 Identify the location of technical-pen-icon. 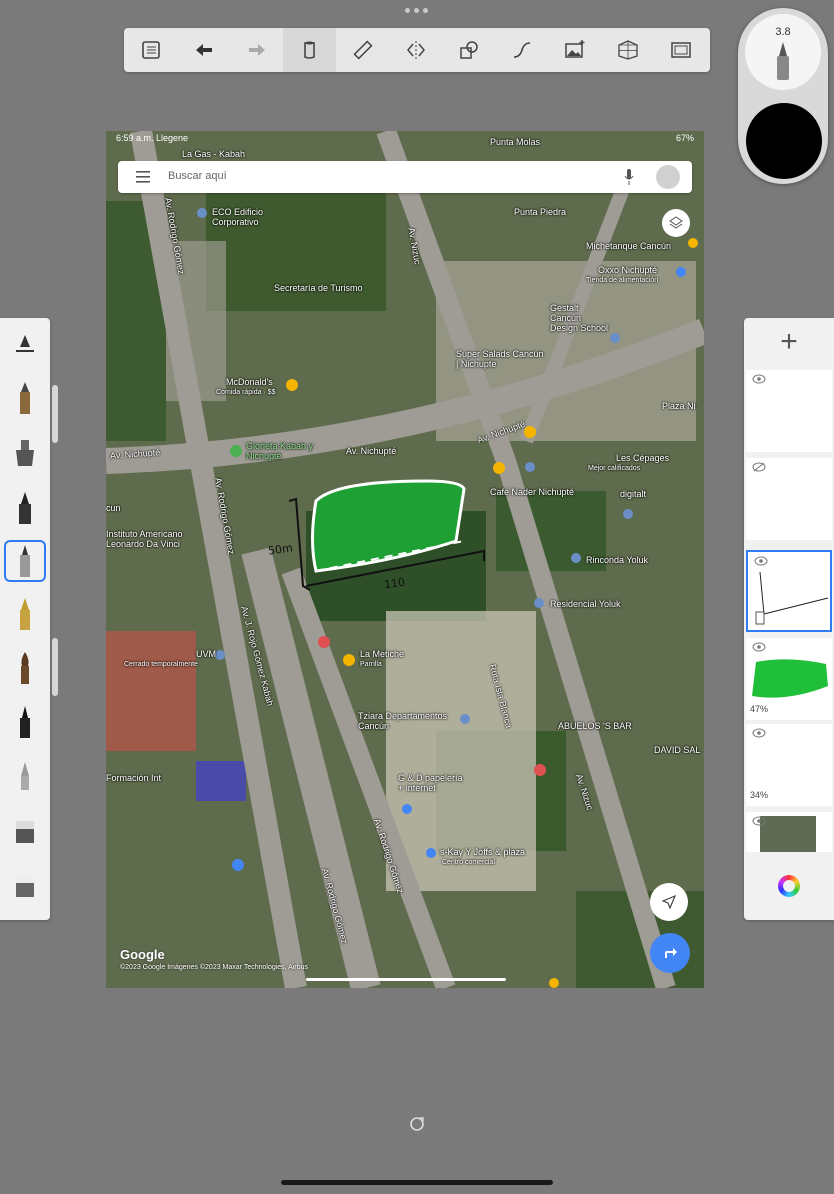
(25, 776).